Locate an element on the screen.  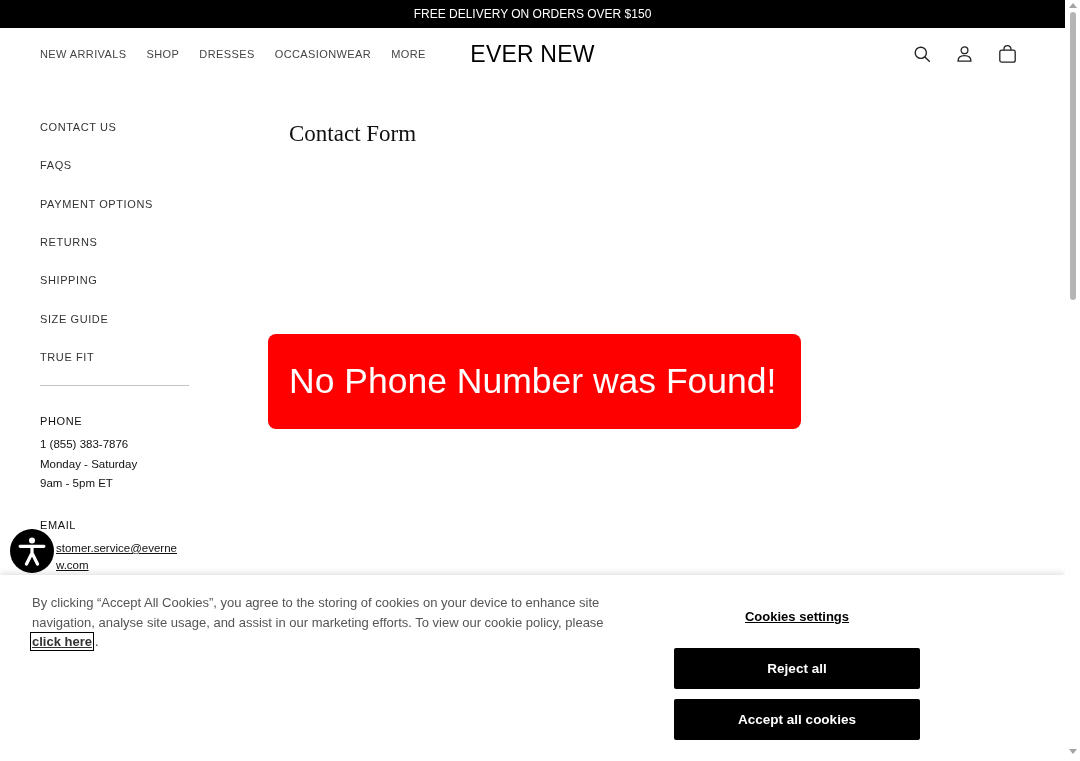
nav-link: OCCASIONWEAR is located at coordinates (323, 54).